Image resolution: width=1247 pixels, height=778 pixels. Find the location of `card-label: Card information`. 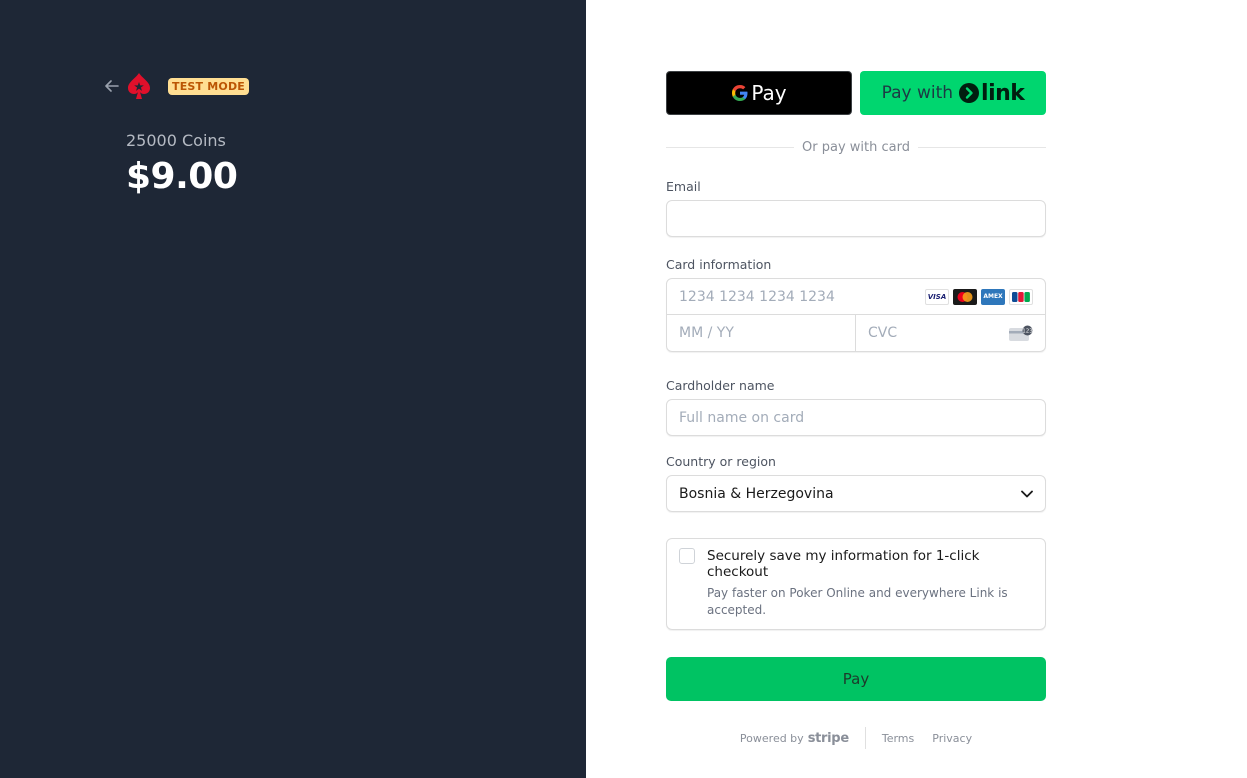

card-label: Card information is located at coordinates (719, 264).